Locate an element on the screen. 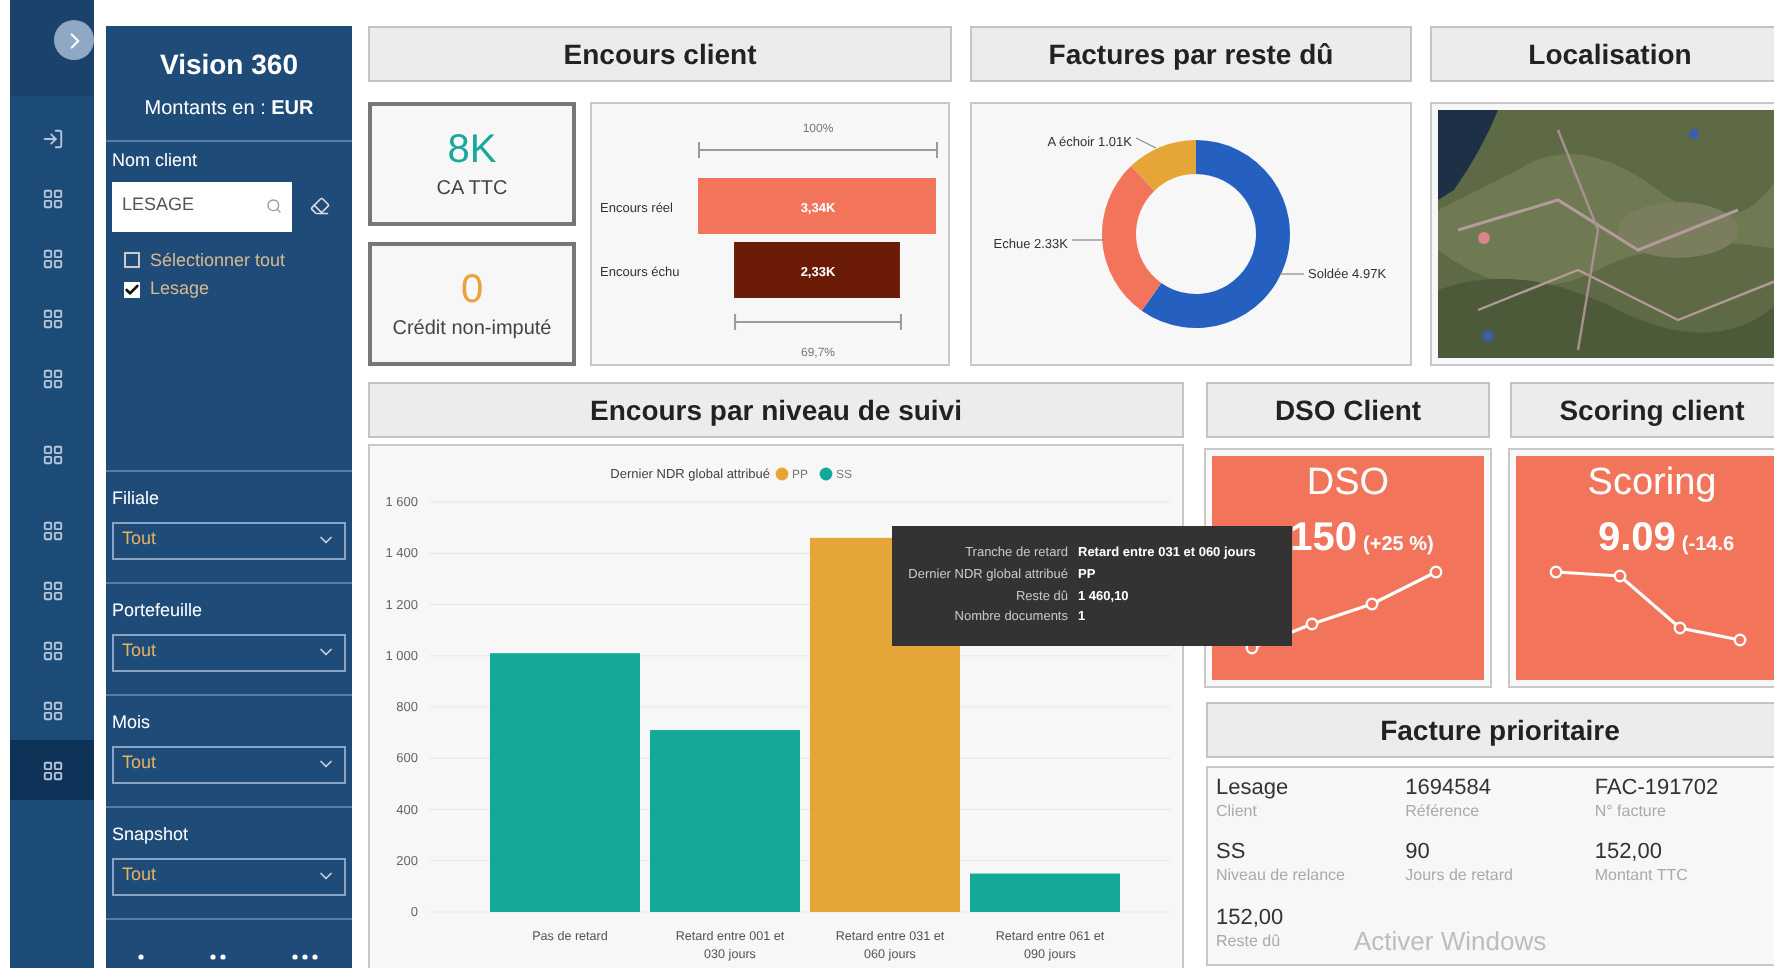 The height and width of the screenshot is (968, 1774). kpi-value: 8K is located at coordinates (472, 149).